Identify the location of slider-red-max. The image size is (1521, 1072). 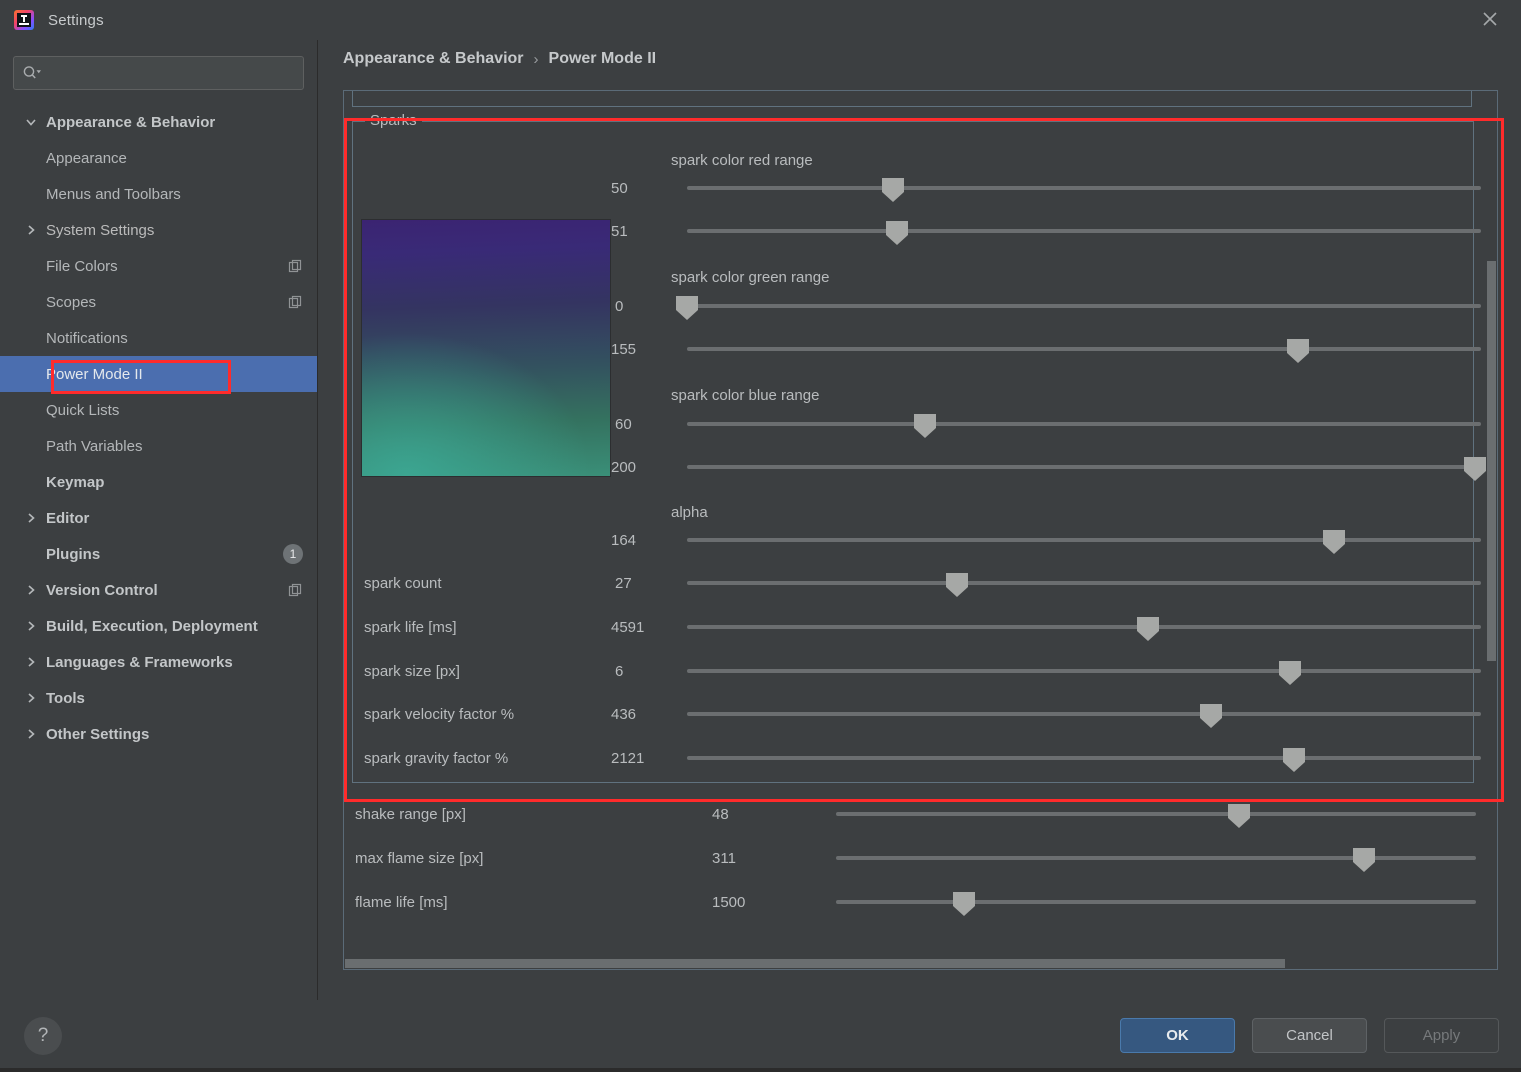
(1084, 233).